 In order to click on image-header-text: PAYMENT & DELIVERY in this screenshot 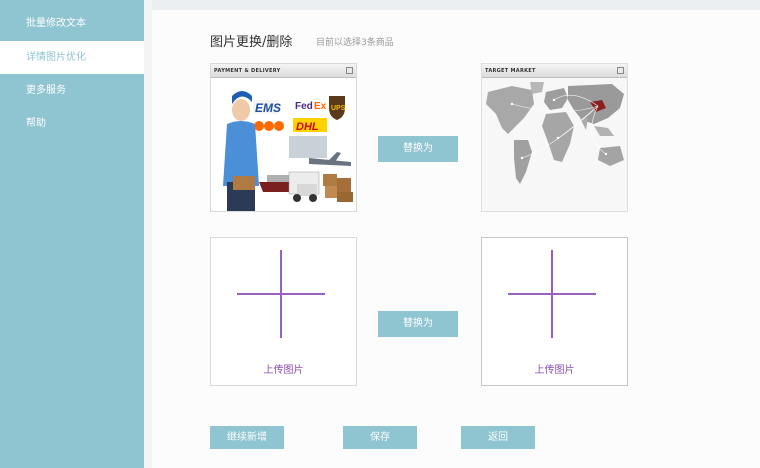, I will do `click(247, 71)`.